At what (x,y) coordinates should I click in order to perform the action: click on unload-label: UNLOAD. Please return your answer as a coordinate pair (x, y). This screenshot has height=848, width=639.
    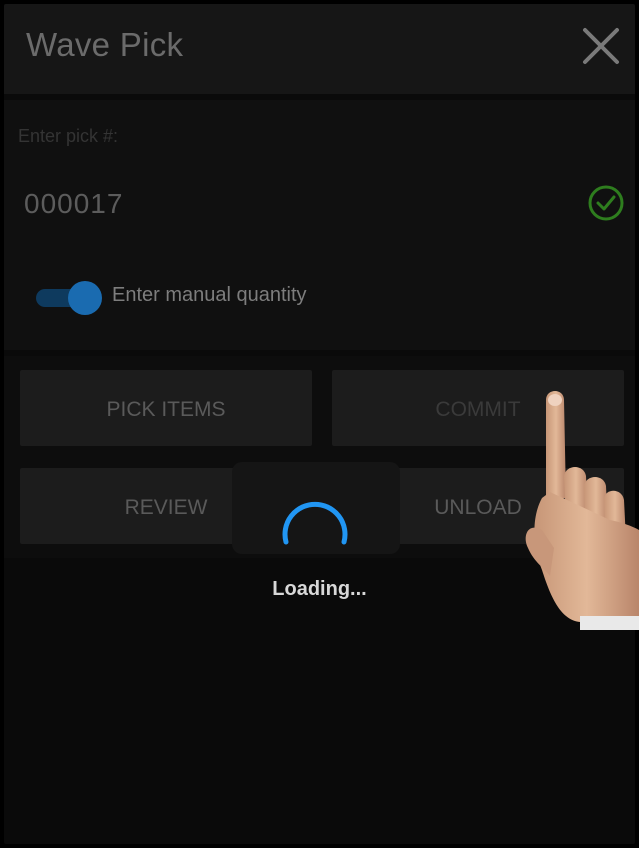
    Looking at the image, I should click on (478, 507).